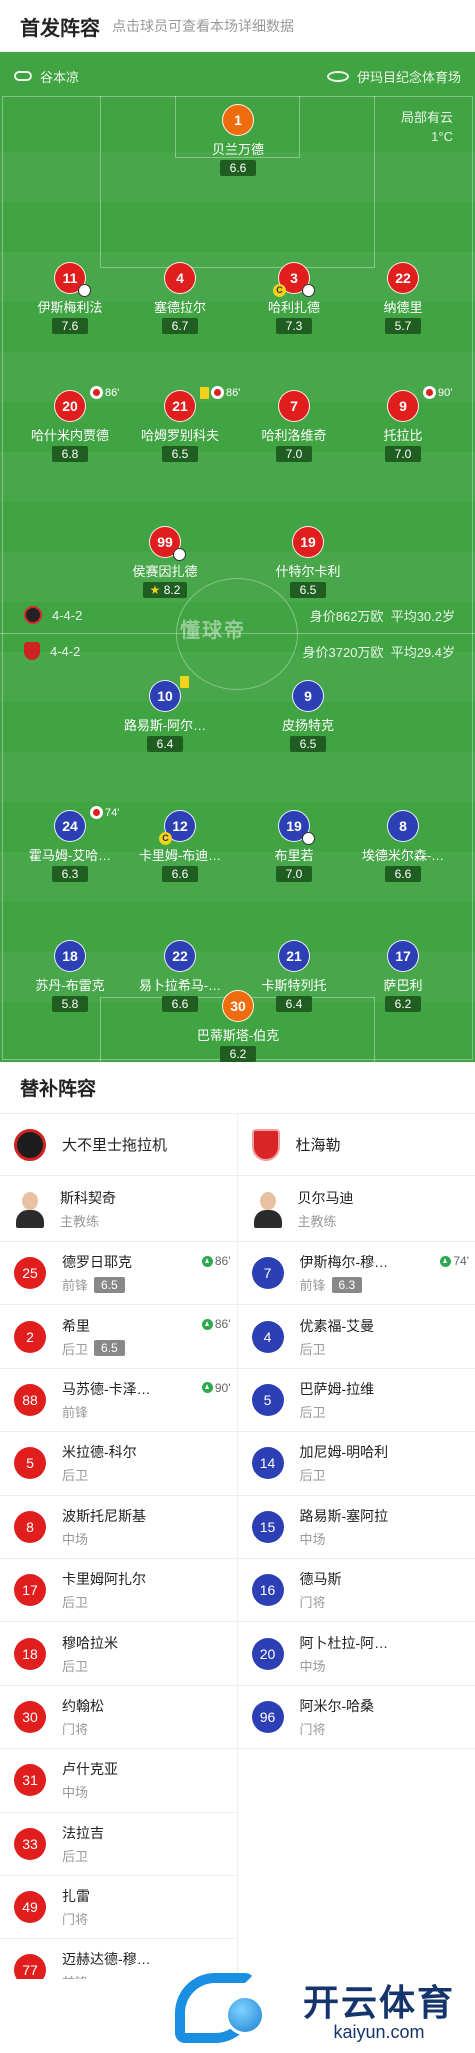 This screenshot has width=475, height=2053. I want to click on sub-number: 88, so click(30, 1399).